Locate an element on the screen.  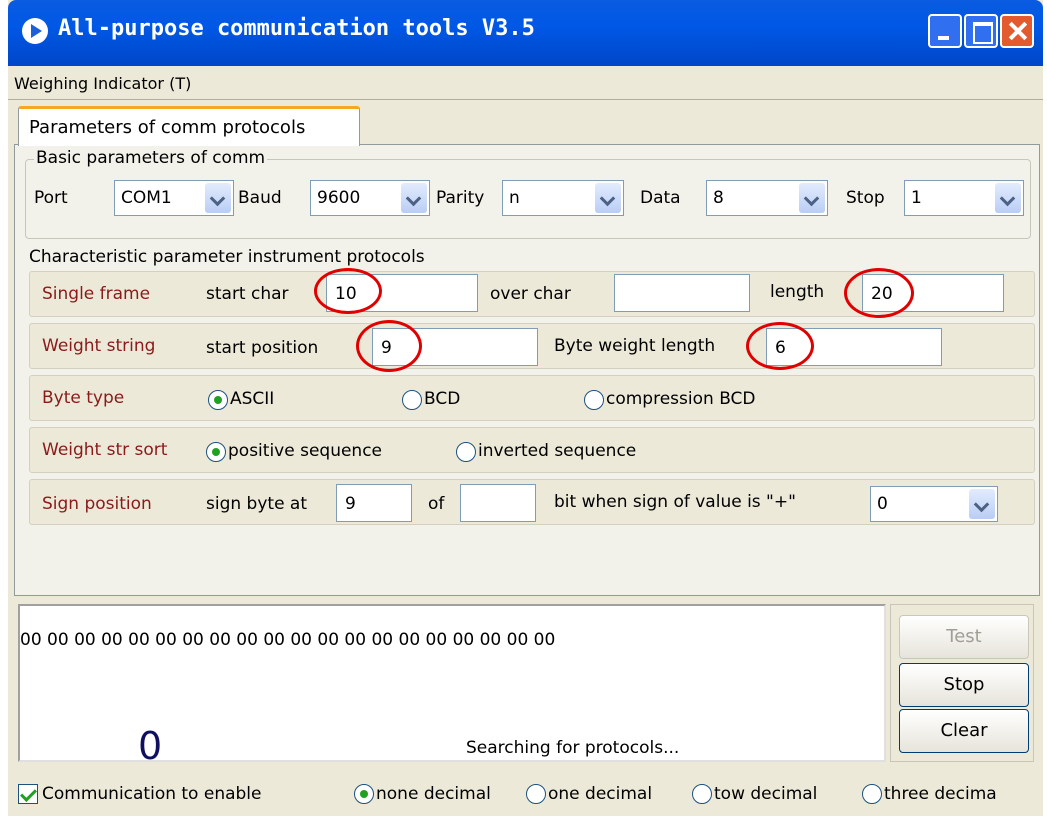
none-decimal-radio is located at coordinates (364, 794).